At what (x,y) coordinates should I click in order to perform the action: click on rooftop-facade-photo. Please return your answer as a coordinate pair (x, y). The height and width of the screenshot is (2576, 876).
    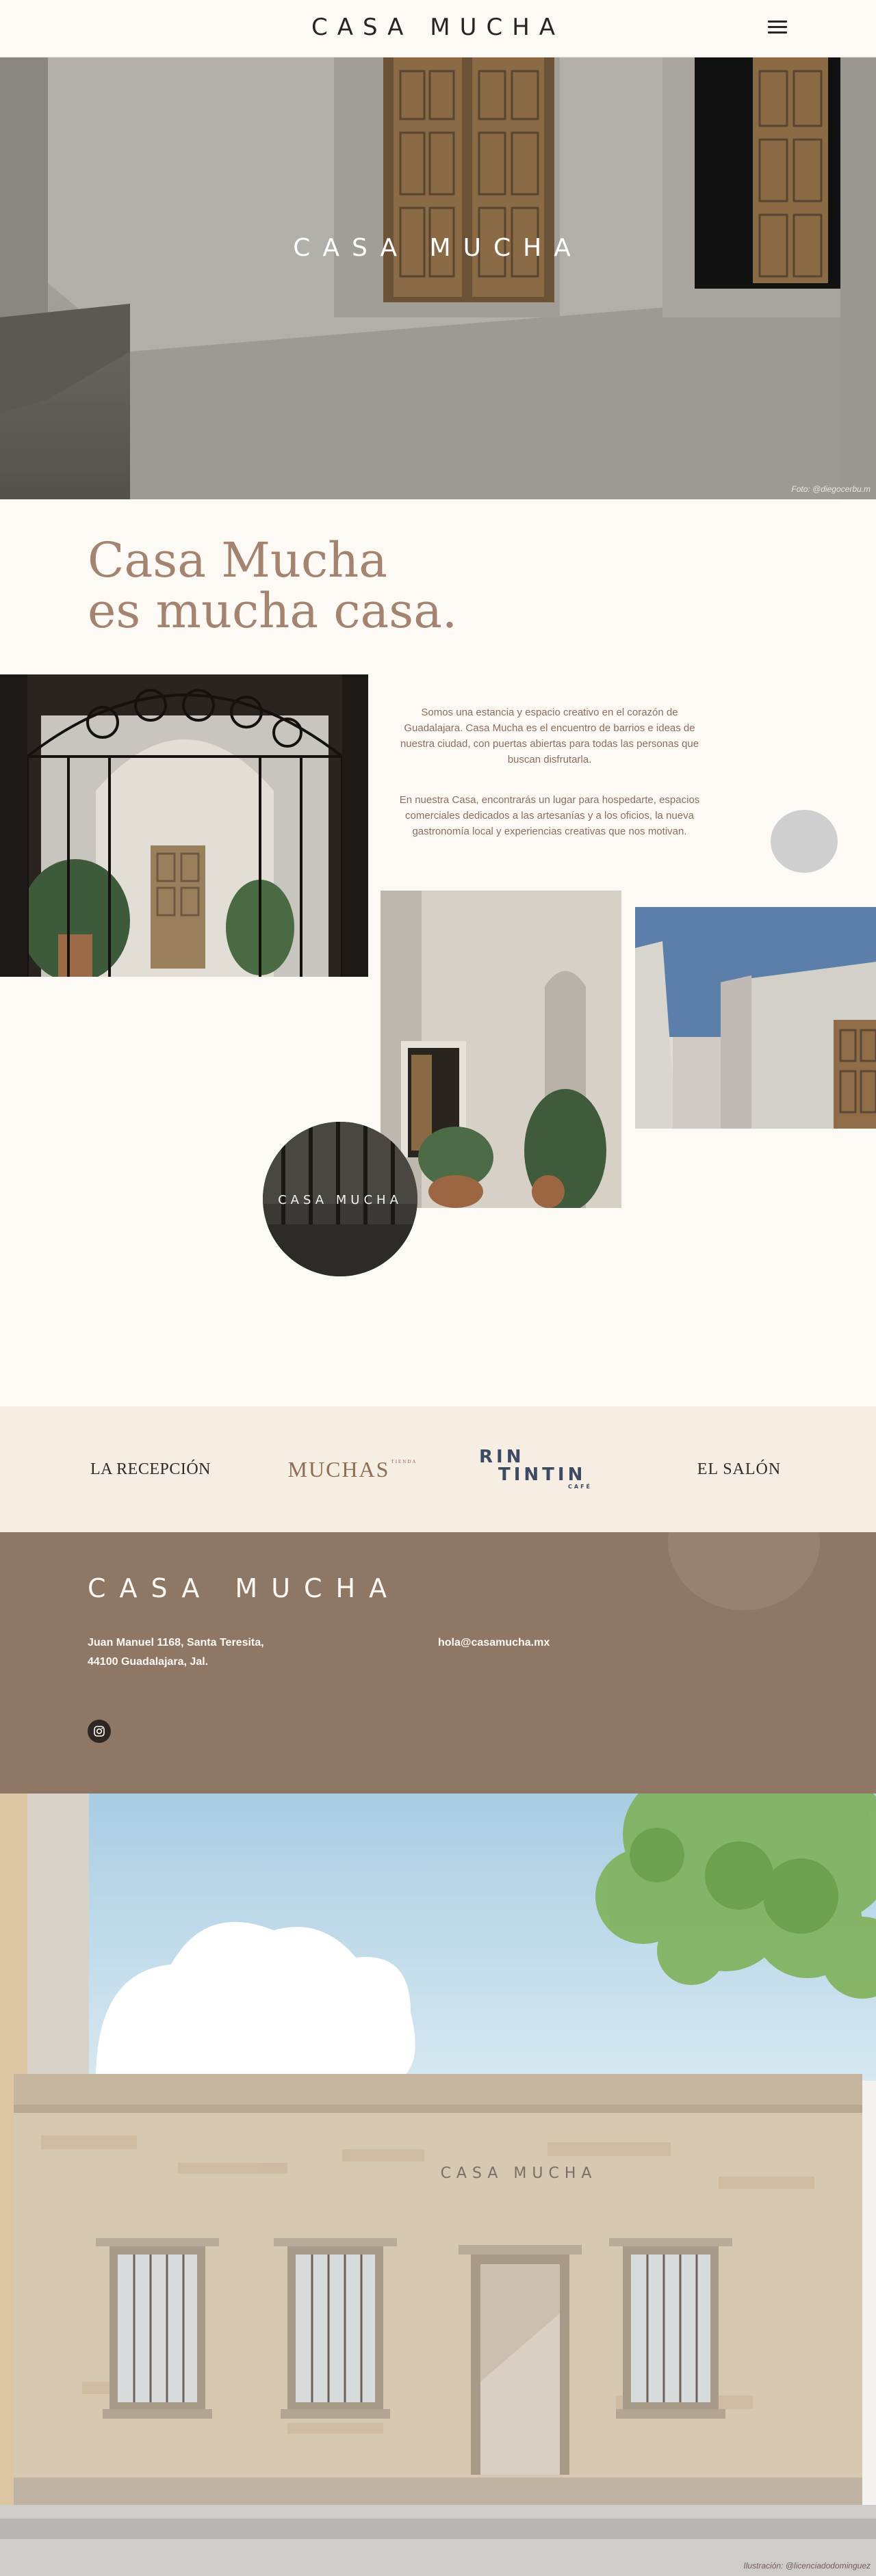
    Looking at the image, I should click on (755, 1018).